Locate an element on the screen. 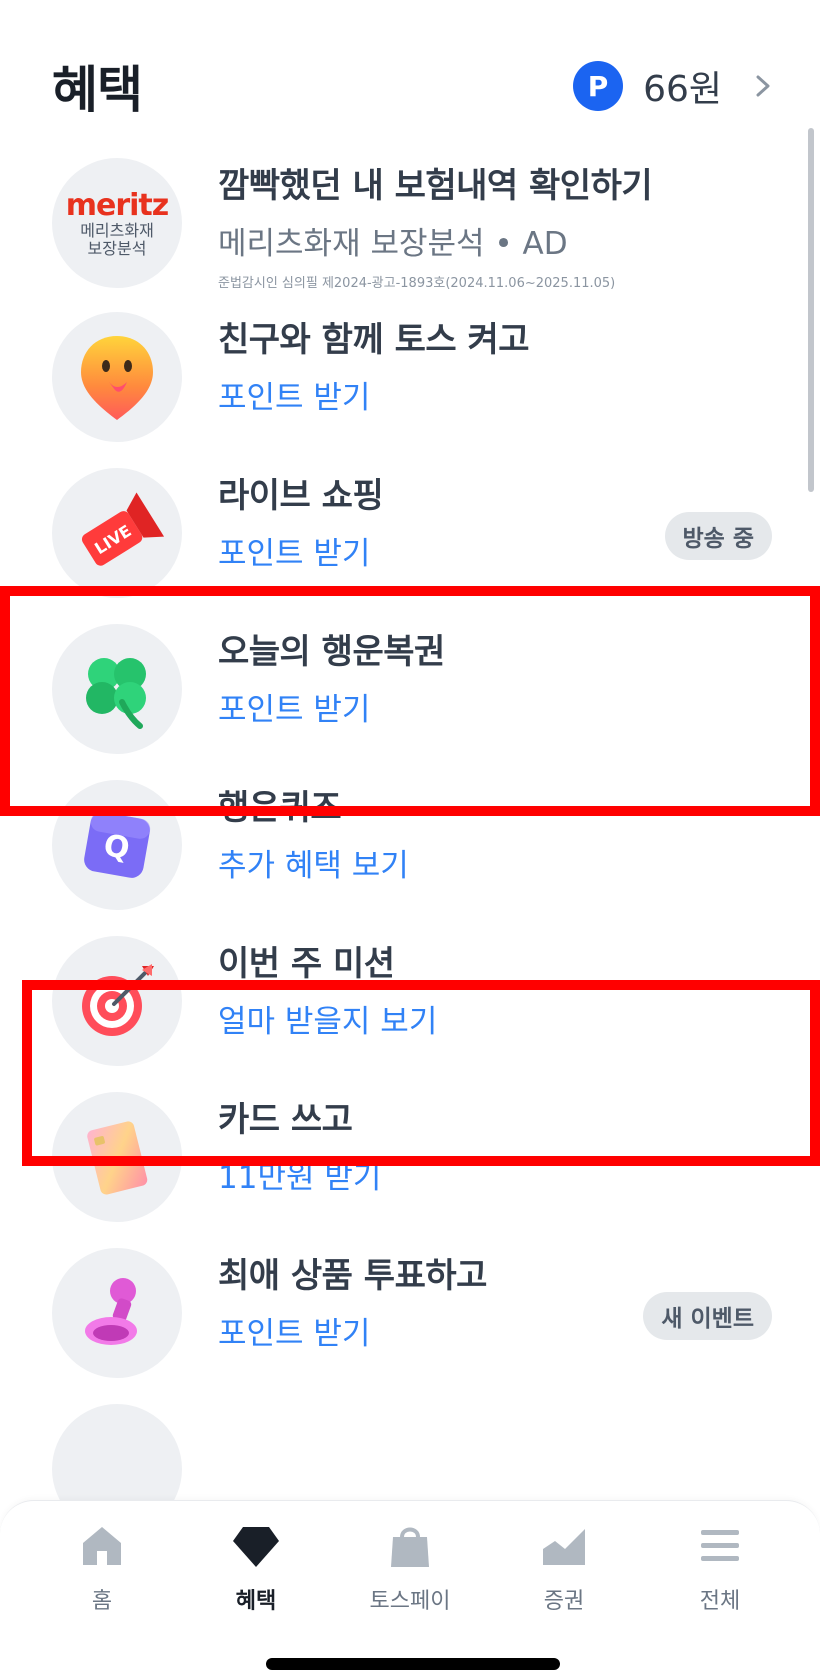 The image size is (820, 1680). item-subtitle: 얼마 받을지 보기 is located at coordinates (328, 1022).